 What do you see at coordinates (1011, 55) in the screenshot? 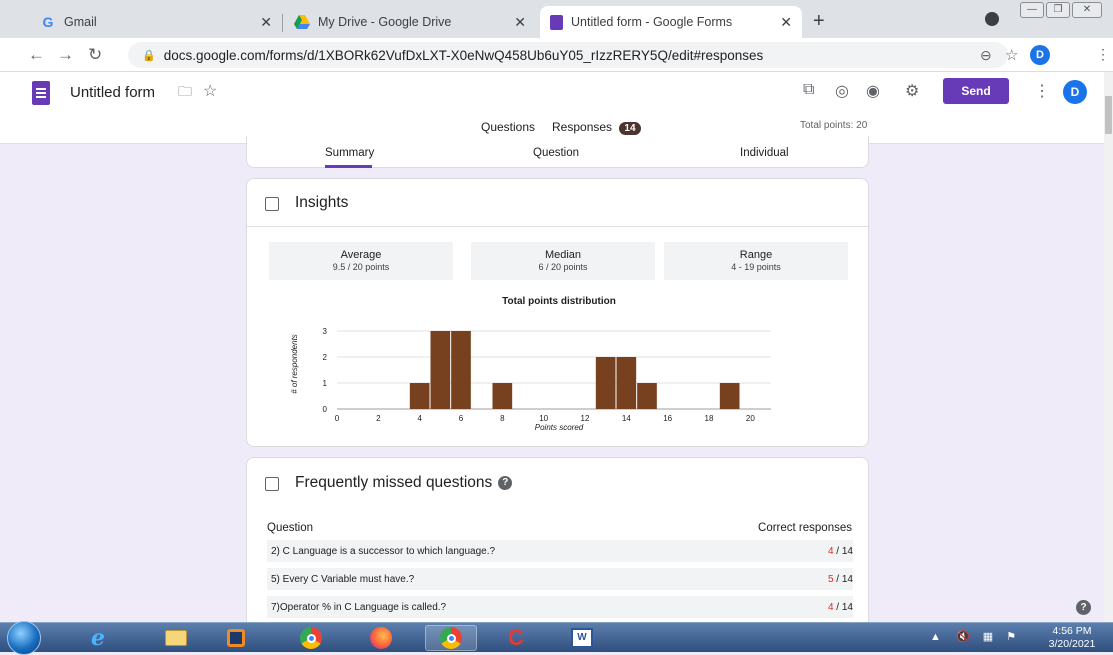
I see `bookmark-star-icon: ☆` at bounding box center [1011, 55].